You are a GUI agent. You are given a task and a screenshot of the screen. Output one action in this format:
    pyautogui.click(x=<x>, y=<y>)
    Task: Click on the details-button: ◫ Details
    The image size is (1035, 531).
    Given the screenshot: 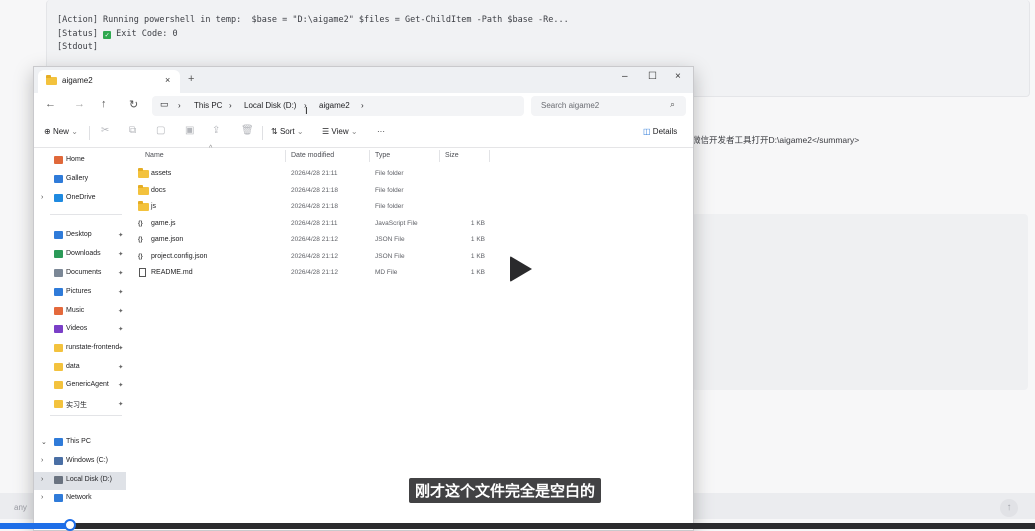 What is the action you would take?
    pyautogui.click(x=660, y=131)
    